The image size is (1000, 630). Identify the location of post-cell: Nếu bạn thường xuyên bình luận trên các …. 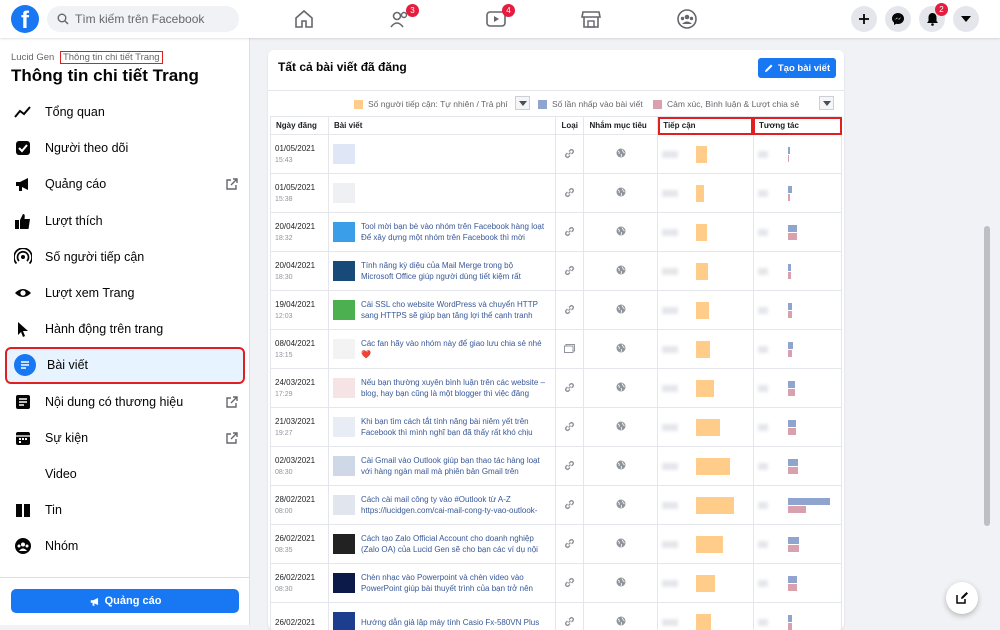
(442, 388).